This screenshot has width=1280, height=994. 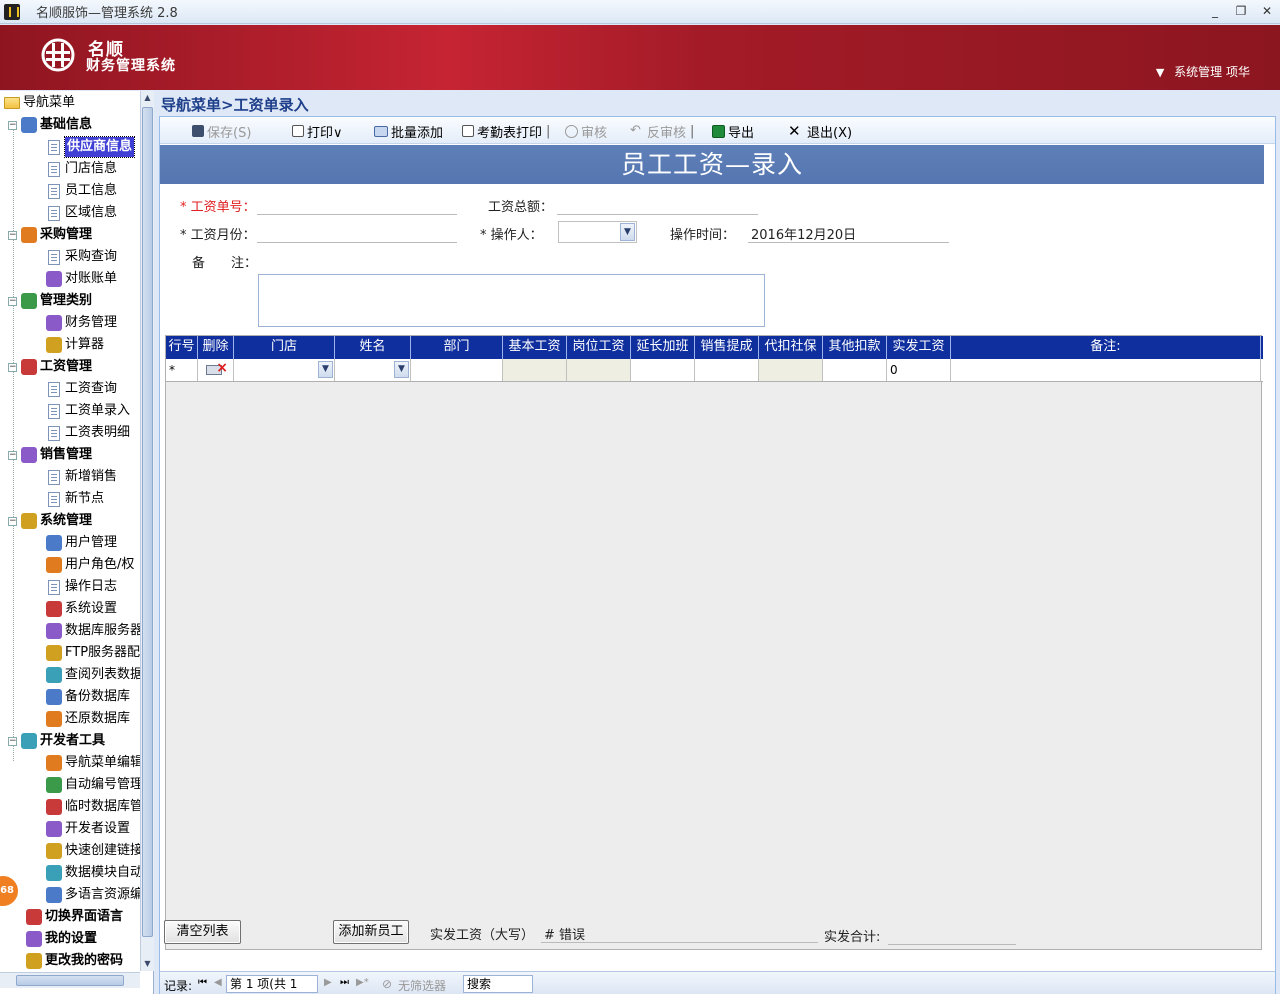 What do you see at coordinates (597, 232) in the screenshot?
I see `operator-select: ▼` at bounding box center [597, 232].